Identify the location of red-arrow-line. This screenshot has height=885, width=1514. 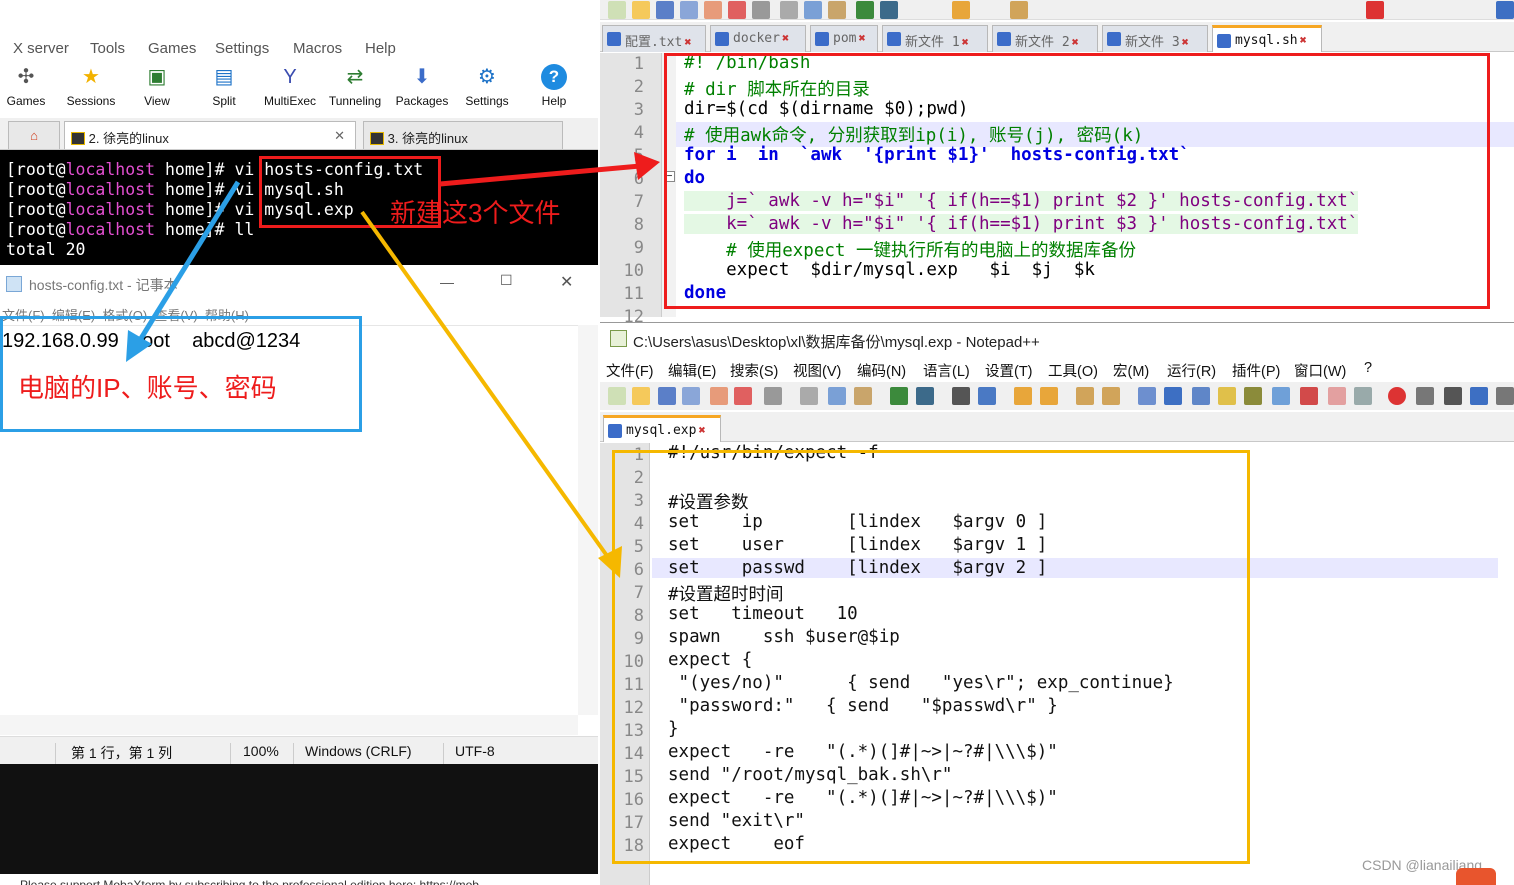
(540, 175).